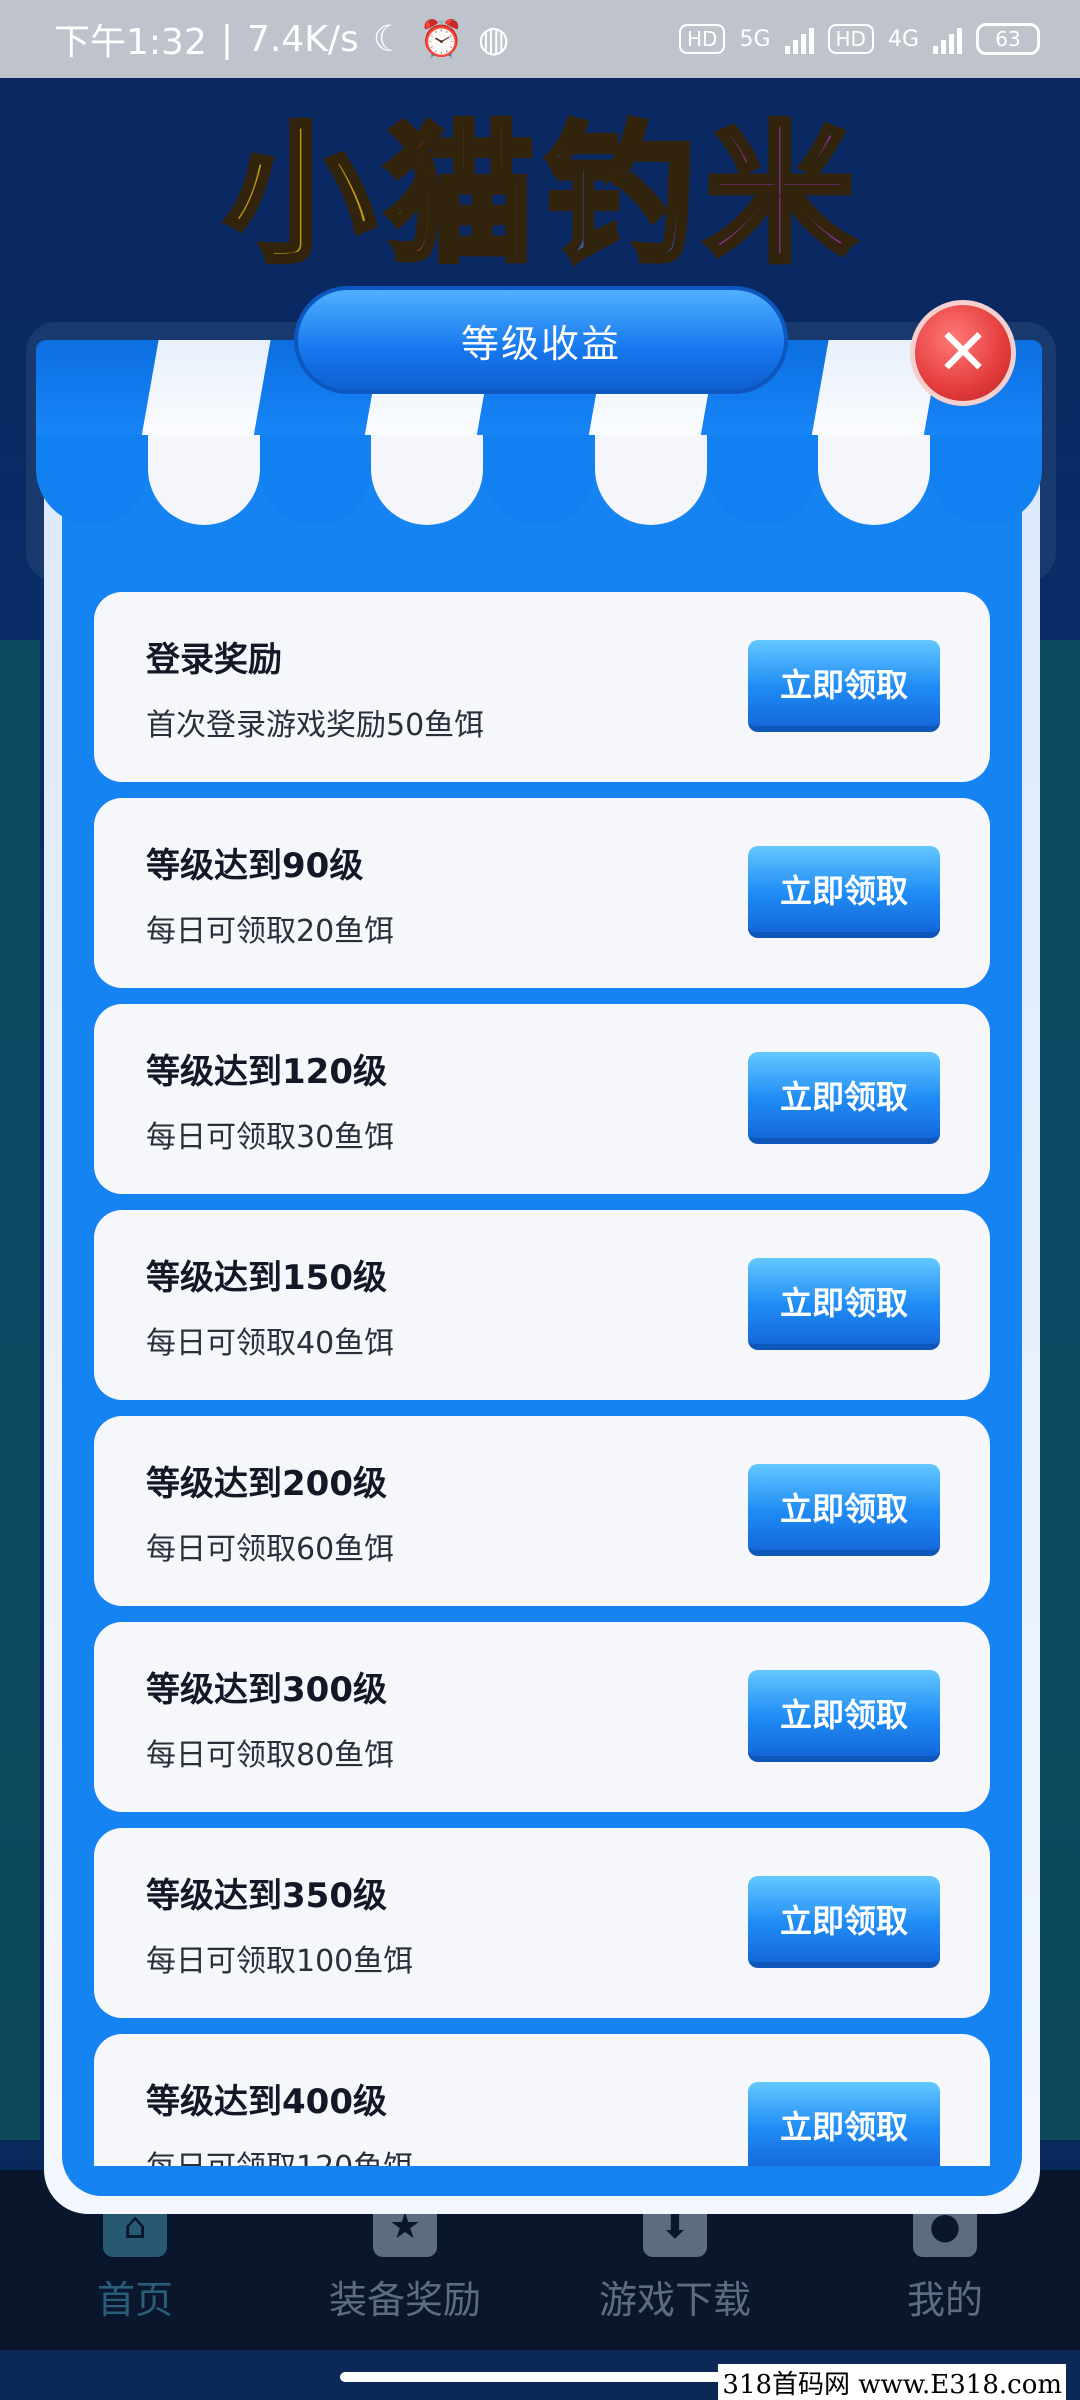  I want to click on hd-badge-2: HD, so click(850, 39).